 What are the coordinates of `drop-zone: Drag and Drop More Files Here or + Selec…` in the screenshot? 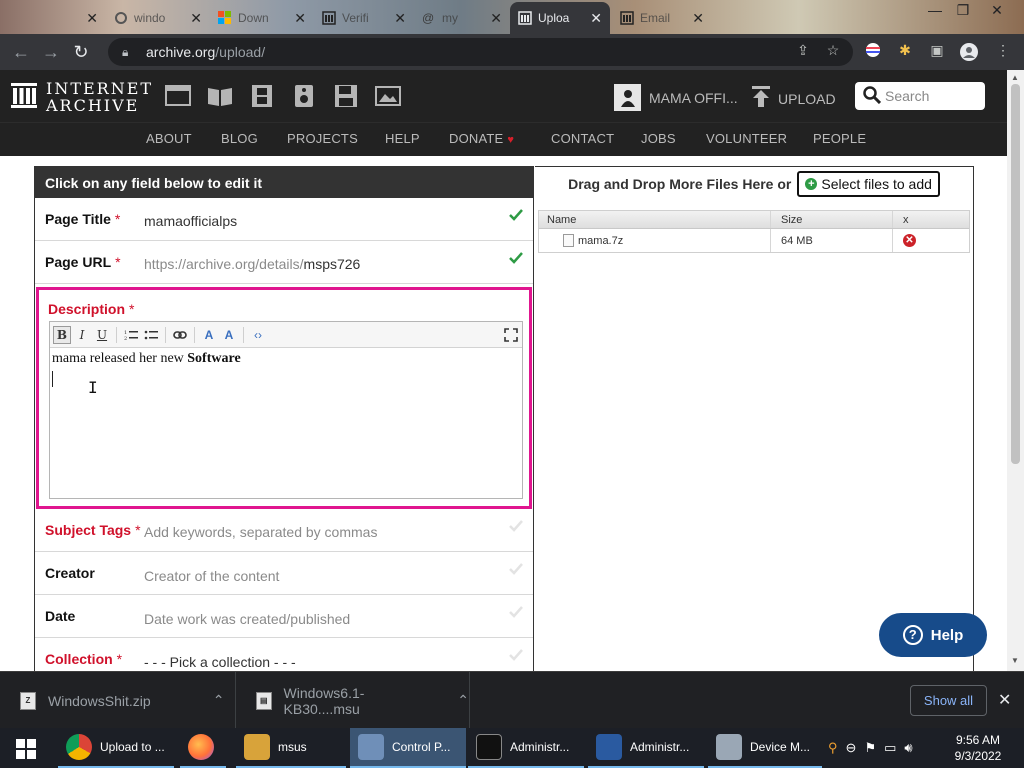 It's located at (754, 183).